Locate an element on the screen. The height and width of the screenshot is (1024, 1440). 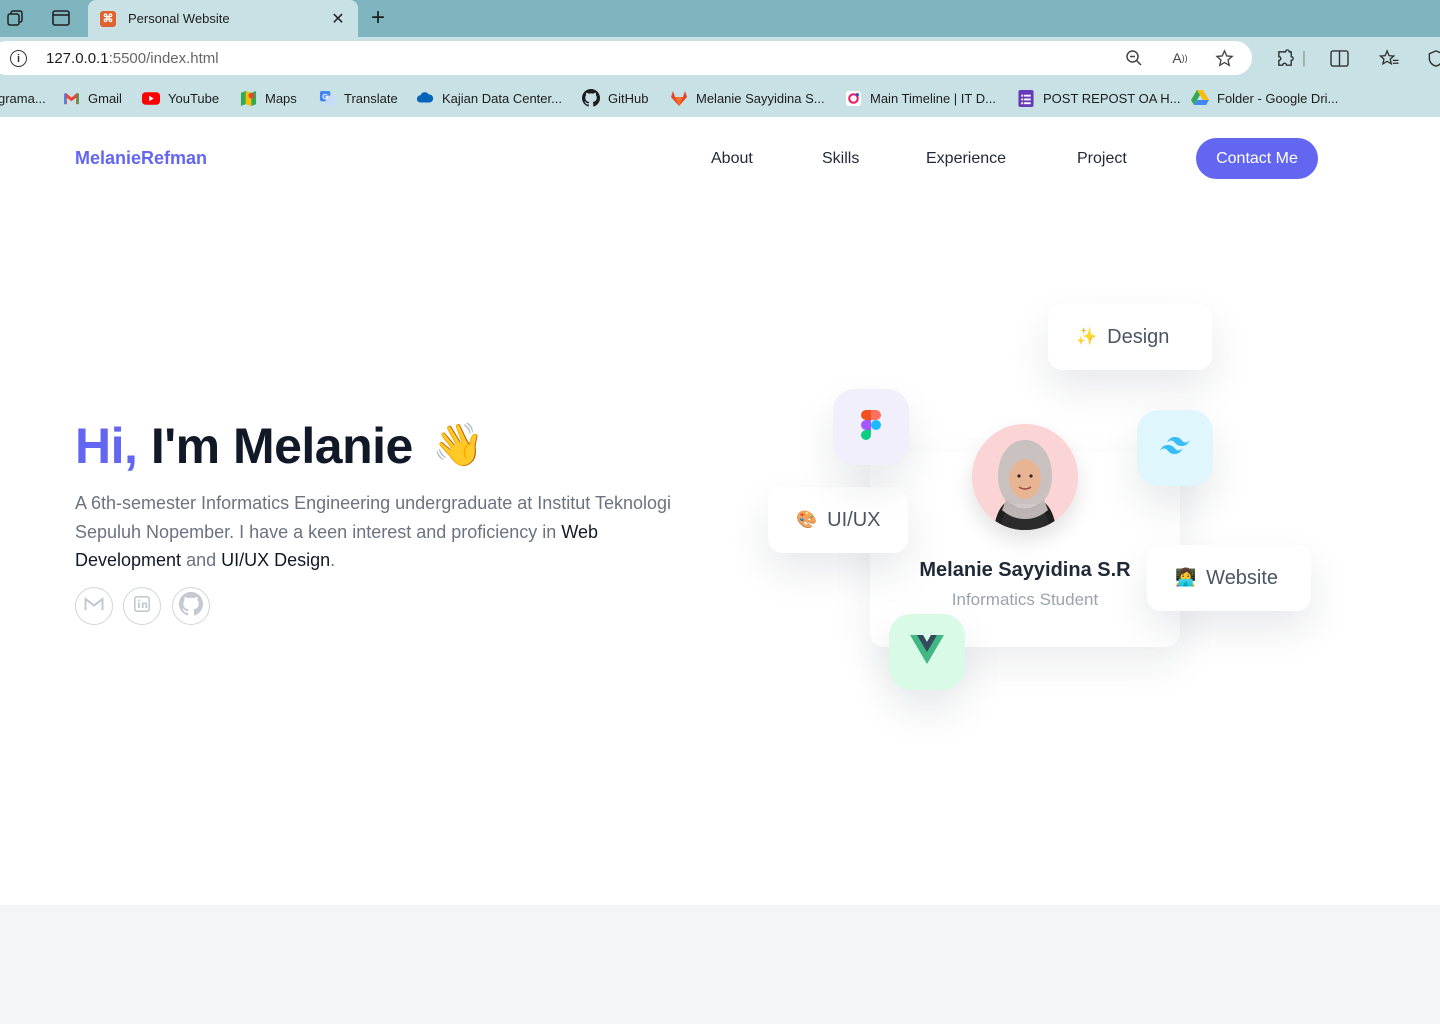
favorite-star-icon is located at coordinates (1224, 58).